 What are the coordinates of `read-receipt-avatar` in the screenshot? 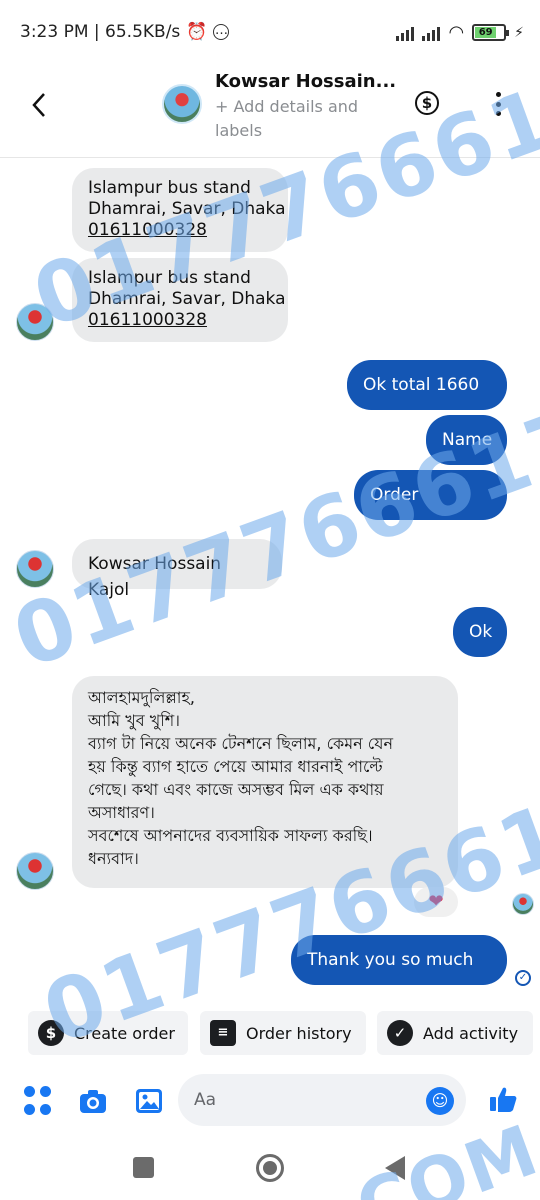 It's located at (523, 904).